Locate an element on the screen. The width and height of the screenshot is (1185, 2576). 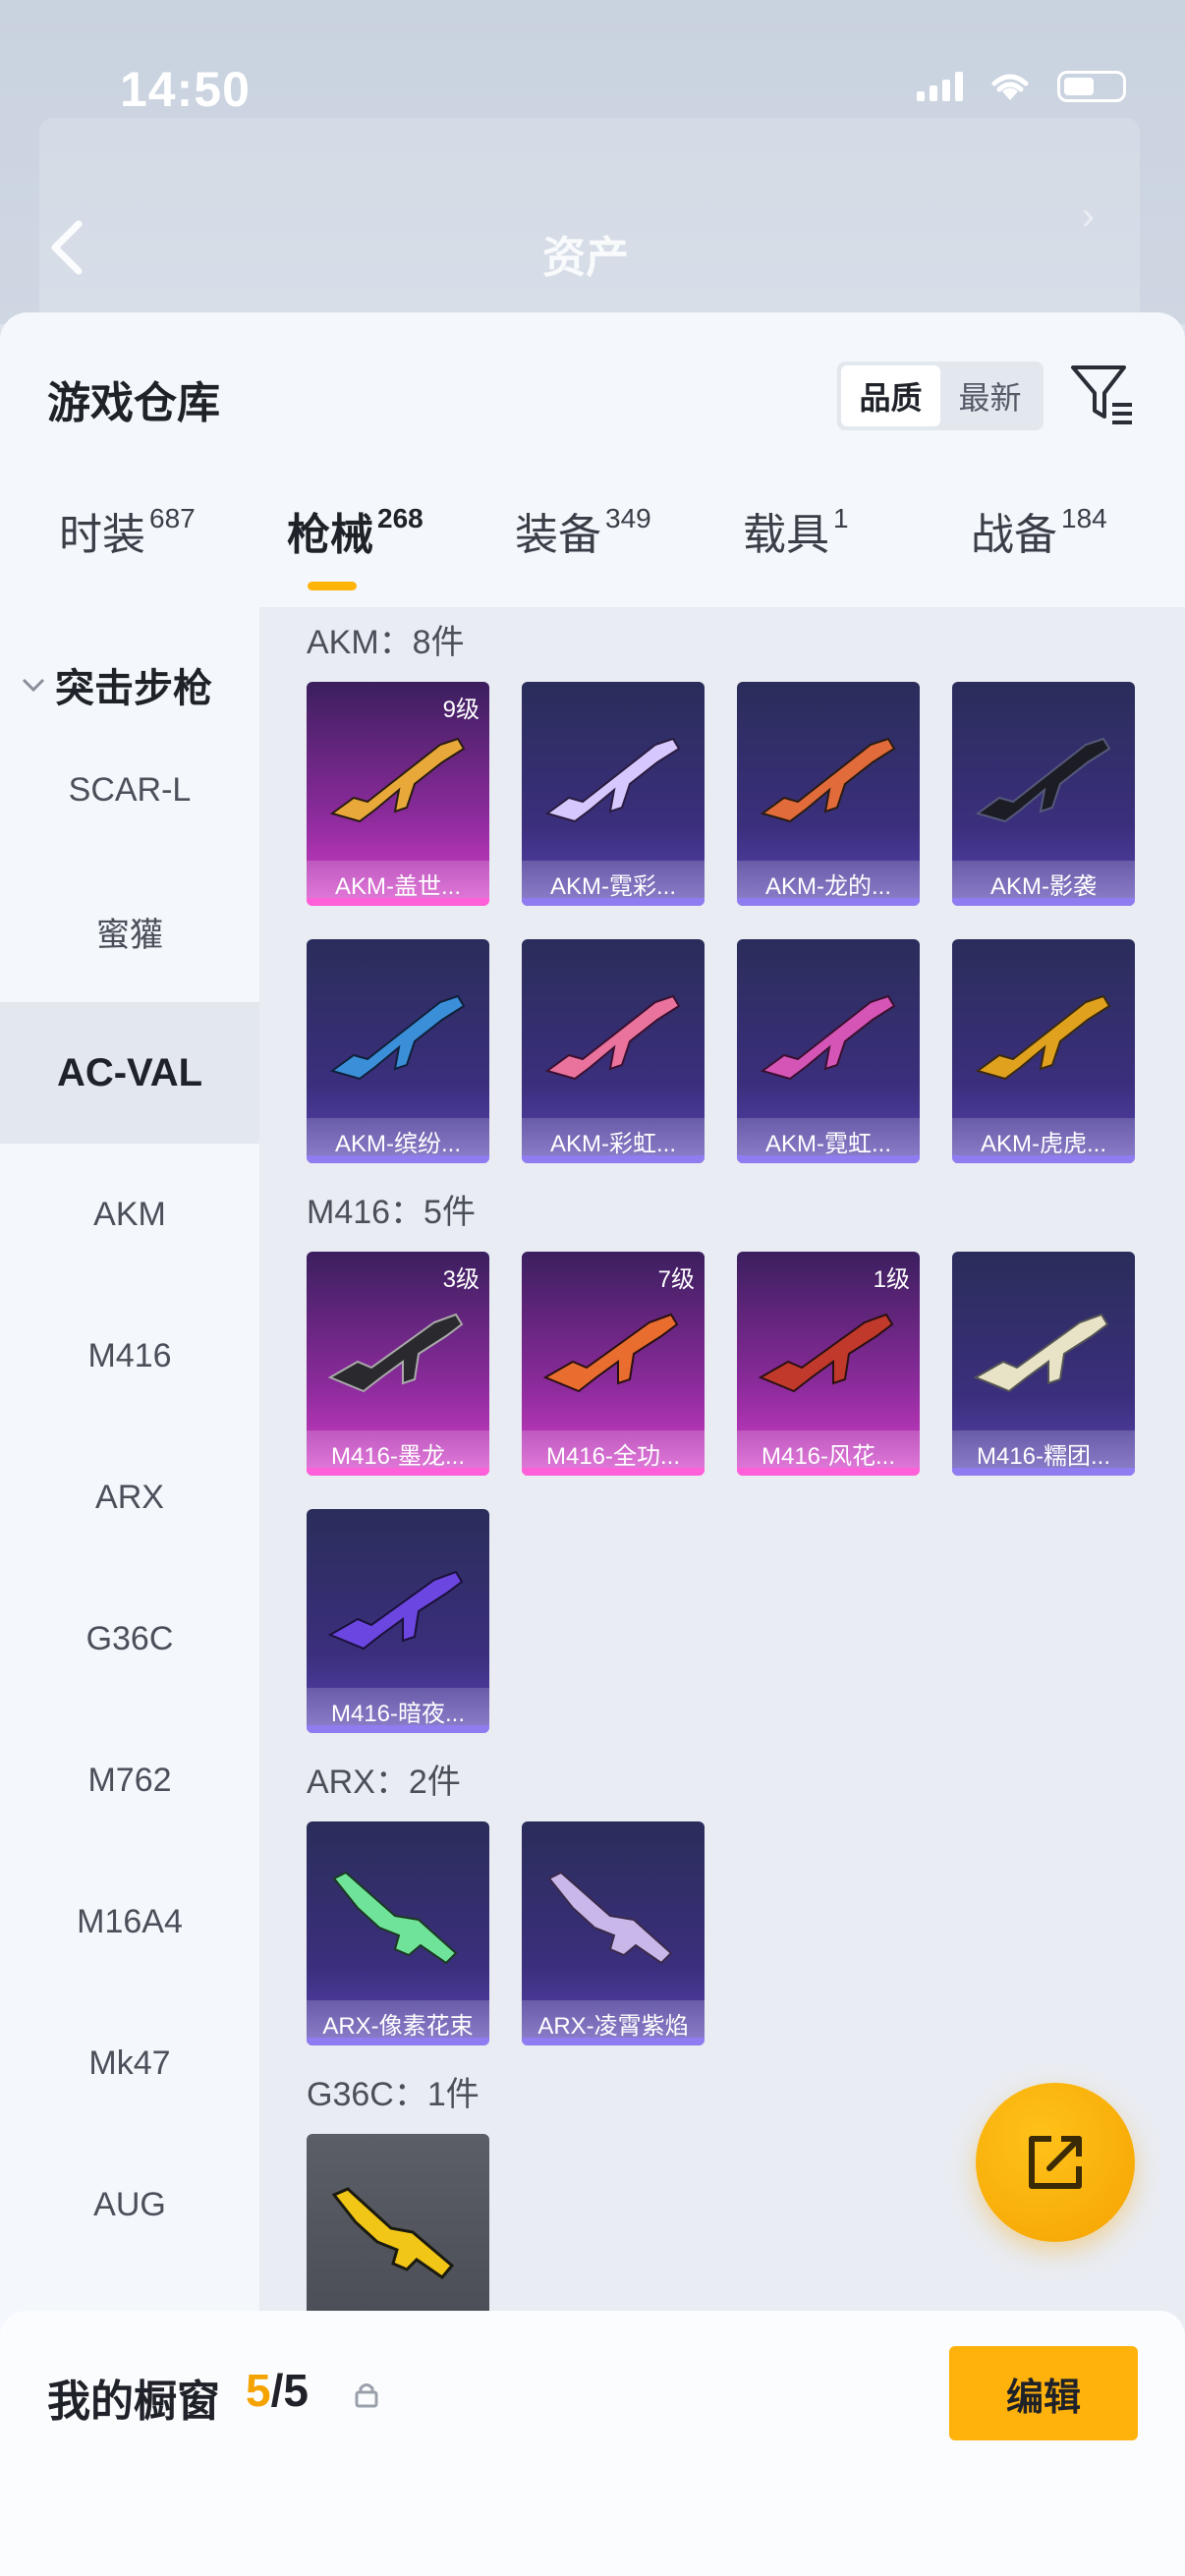
tab-fashion: 时装 687 is located at coordinates (128, 530).